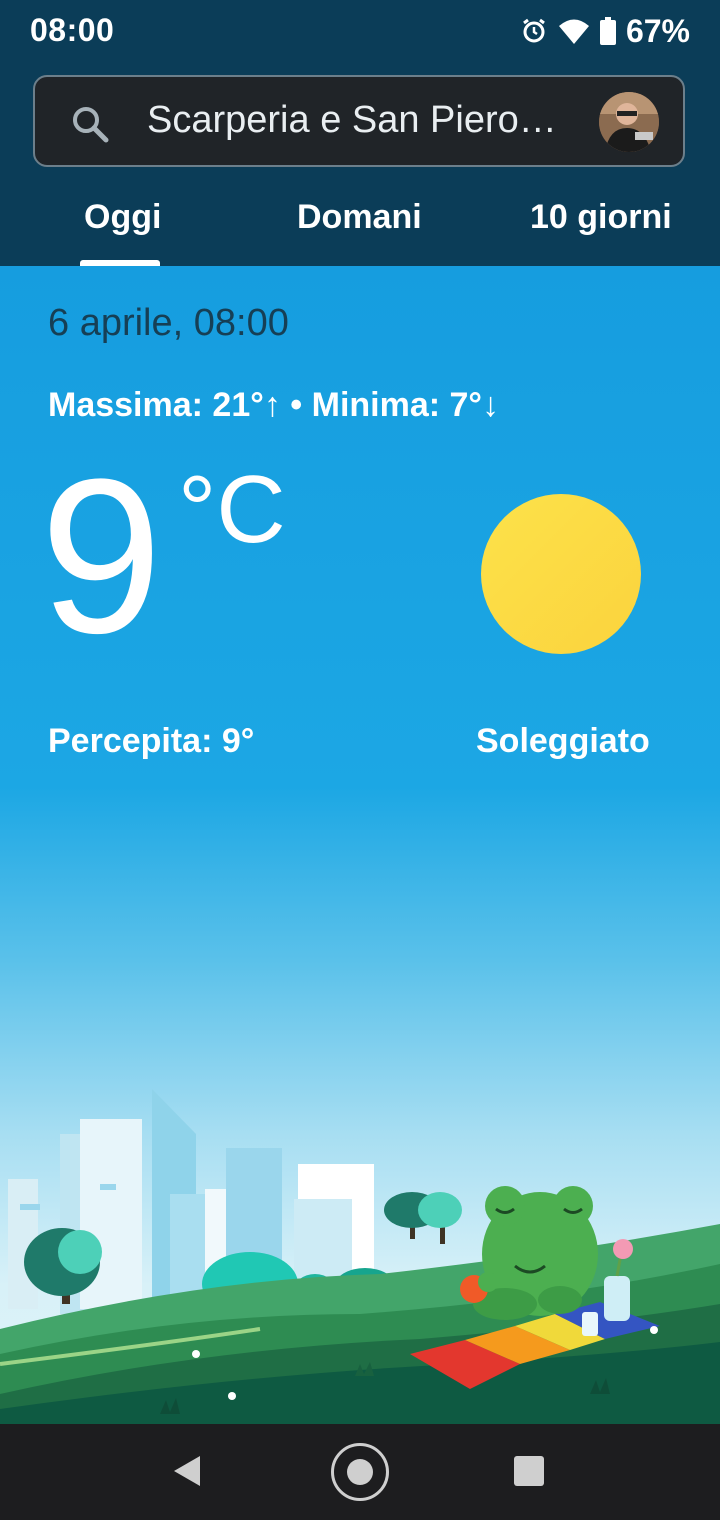  I want to click on alarm-icon, so click(534, 30).